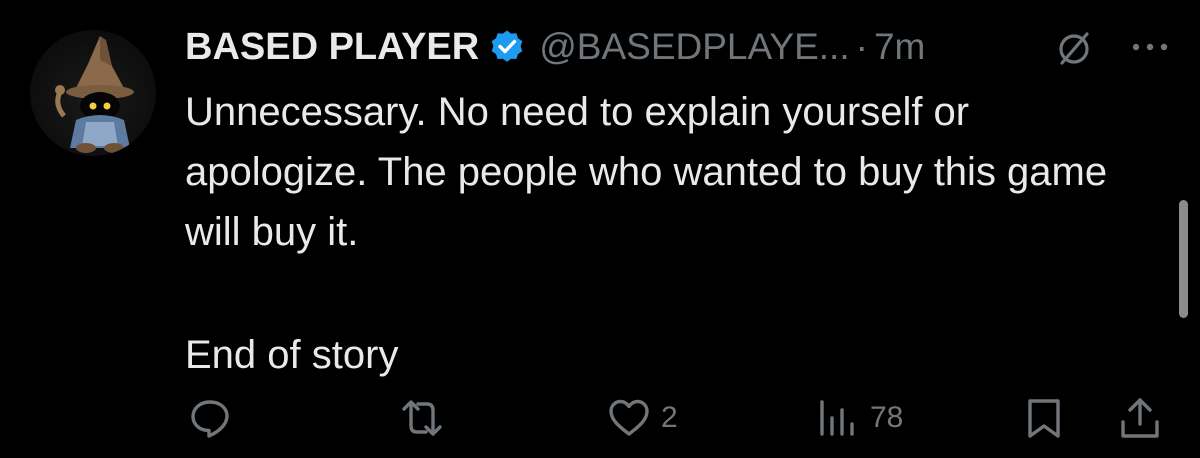 The height and width of the screenshot is (458, 1200). What do you see at coordinates (629, 417) in the screenshot?
I see `heart-icon` at bounding box center [629, 417].